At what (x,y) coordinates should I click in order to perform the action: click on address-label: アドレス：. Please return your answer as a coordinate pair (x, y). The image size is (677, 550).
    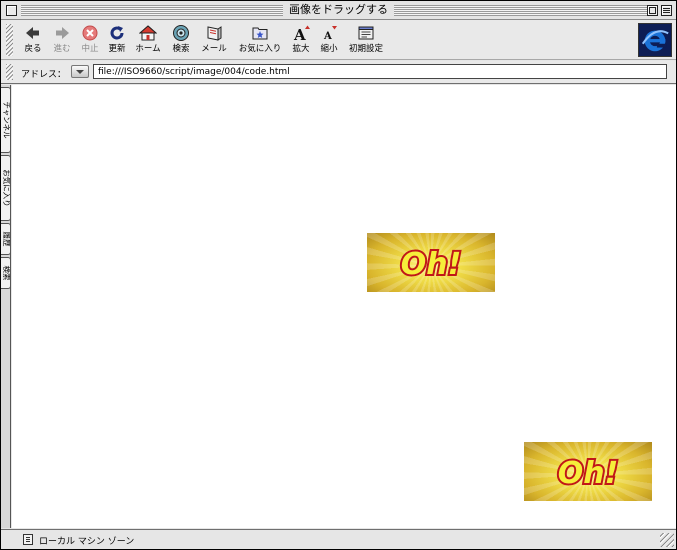
    Looking at the image, I should click on (44, 75).